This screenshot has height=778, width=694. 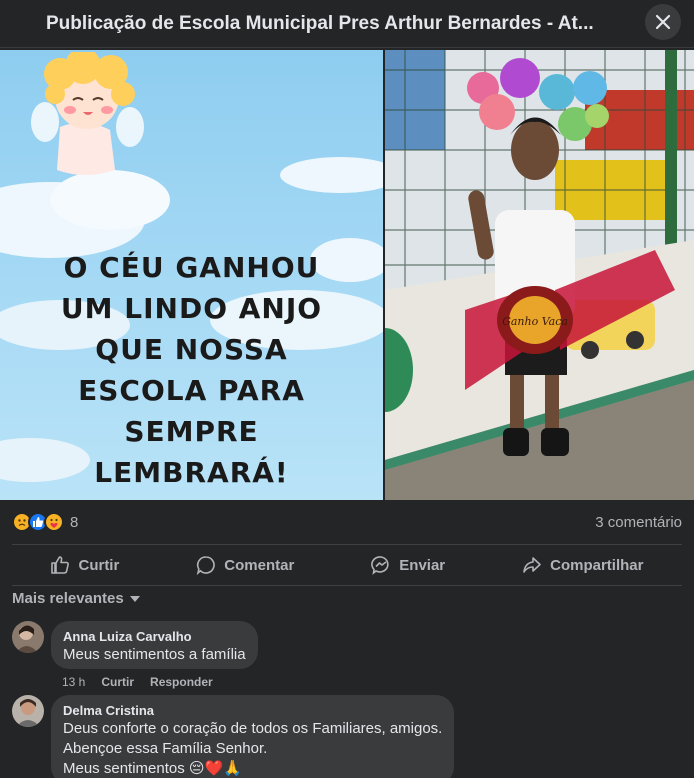 What do you see at coordinates (259, 565) in the screenshot?
I see `comment-label: Comentar` at bounding box center [259, 565].